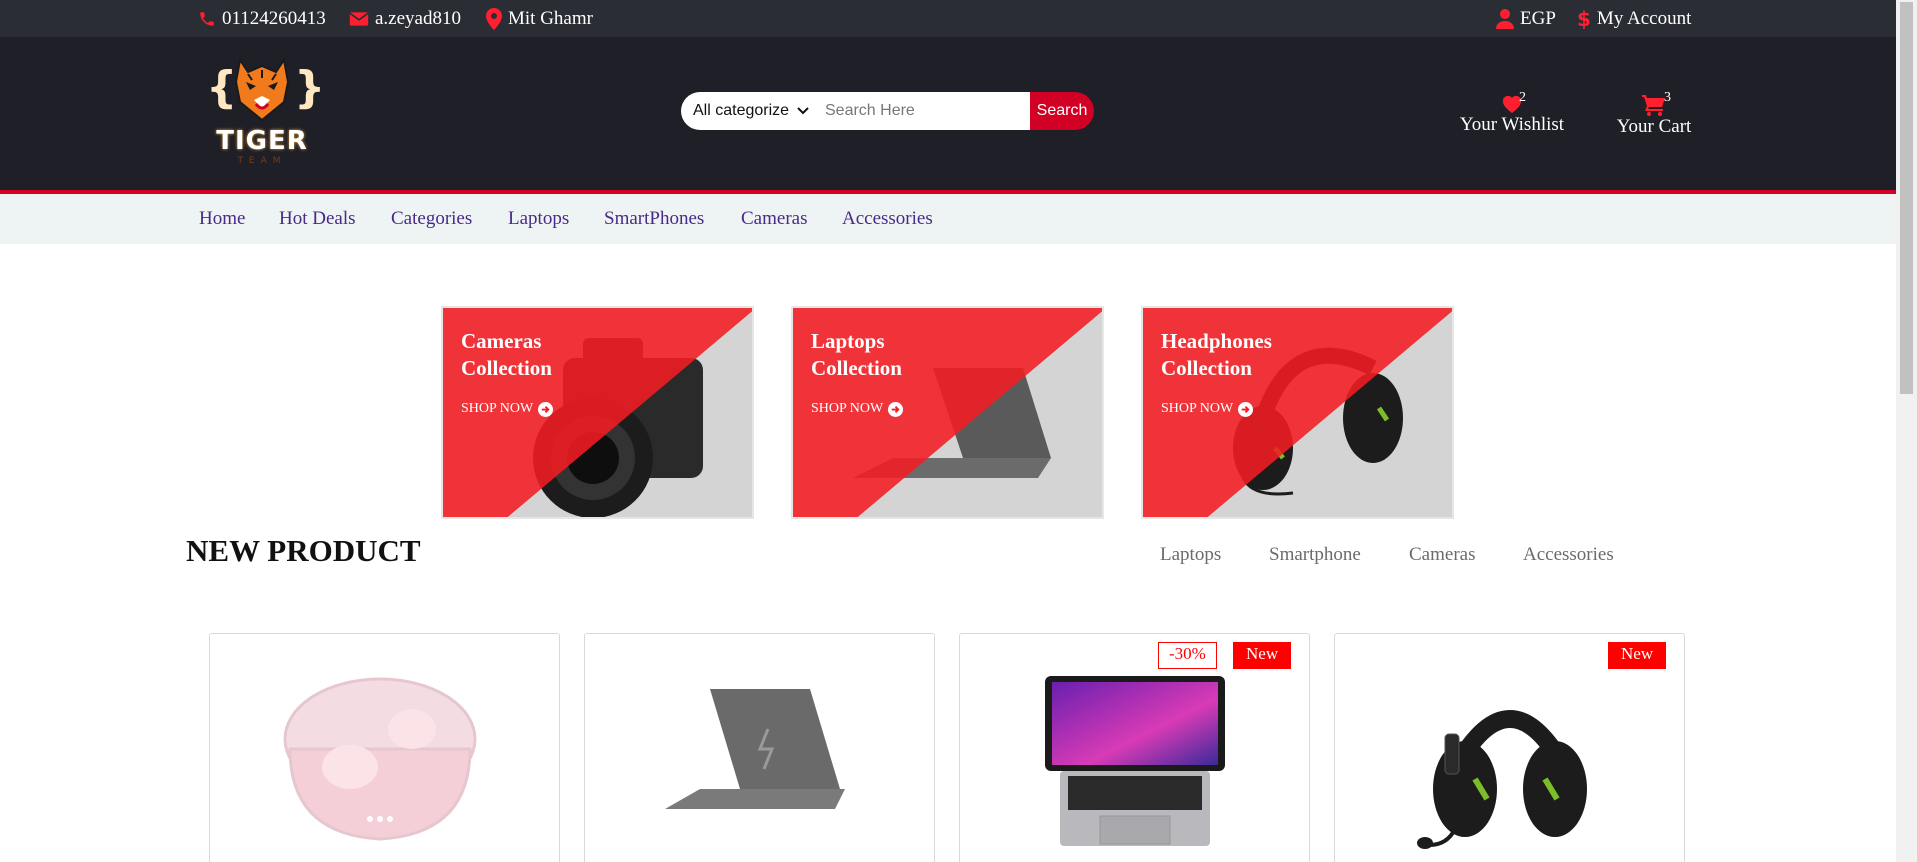 This screenshot has width=1917, height=862. What do you see at coordinates (1502, 779) in the screenshot?
I see `product-image-headset` at bounding box center [1502, 779].